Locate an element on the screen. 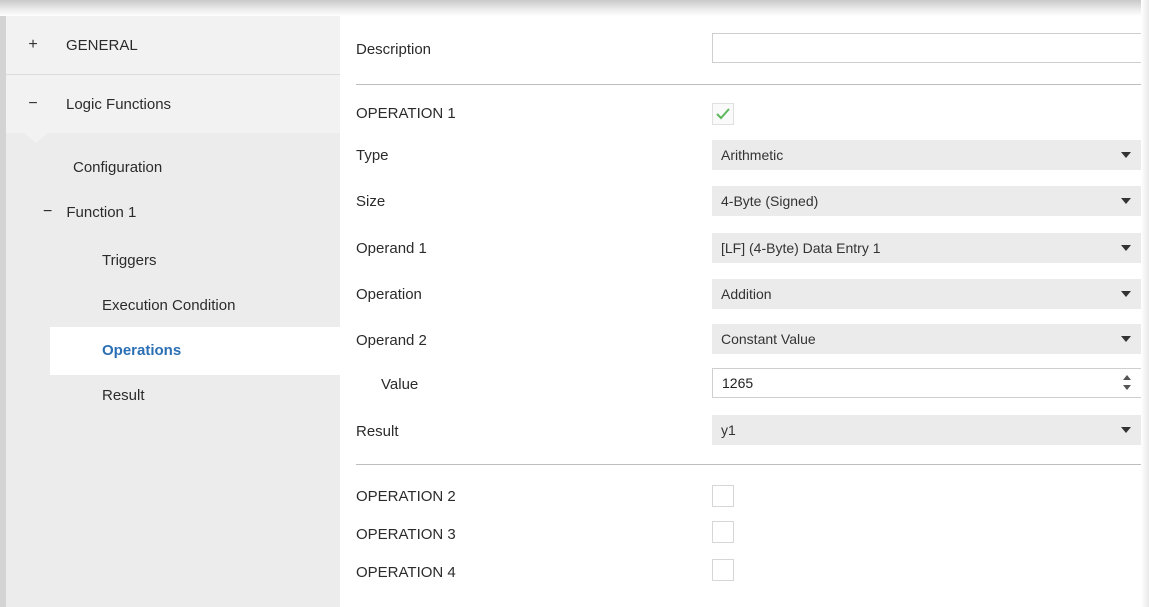 Image resolution: width=1149 pixels, height=607 pixels. sidebar-item-label: Execution Condition is located at coordinates (169, 305).